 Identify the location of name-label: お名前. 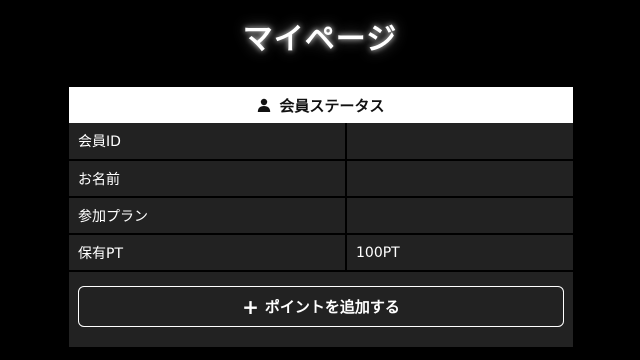
(208, 179).